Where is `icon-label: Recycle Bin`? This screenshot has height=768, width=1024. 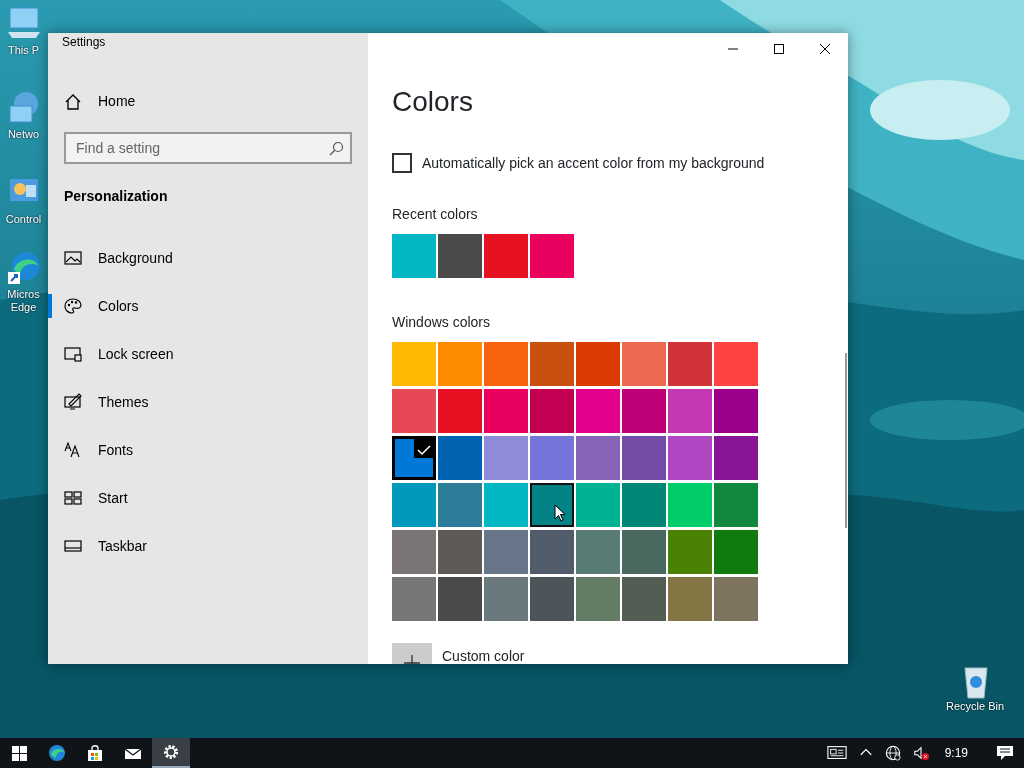
icon-label: Recycle Bin is located at coordinates (975, 707).